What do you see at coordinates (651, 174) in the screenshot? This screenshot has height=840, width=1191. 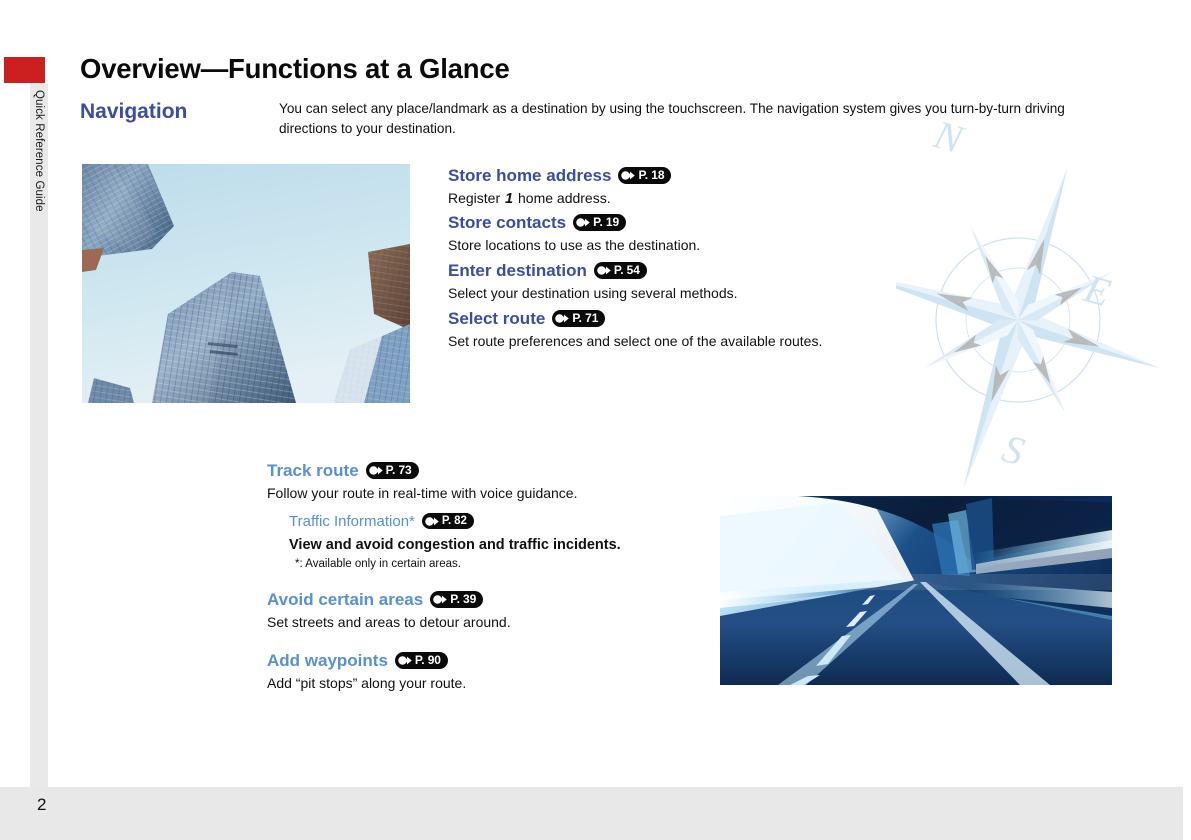 I see `page-reference-label: P. 18` at bounding box center [651, 174].